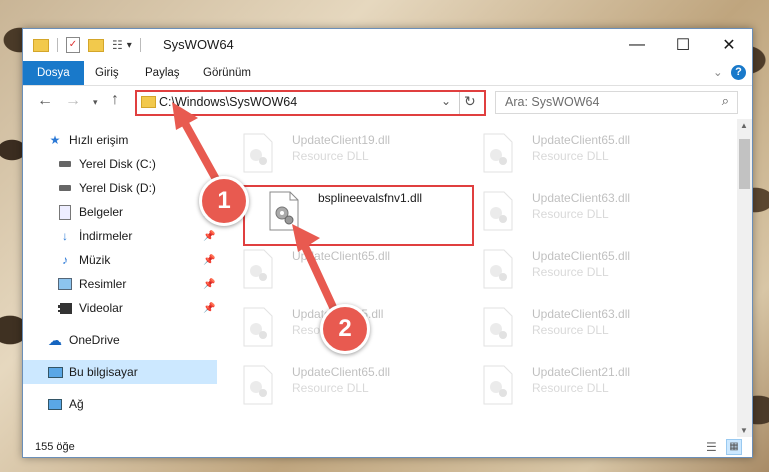 Image resolution: width=769 pixels, height=472 pixels. What do you see at coordinates (101, 308) in the screenshot?
I see `sidebar-item-label: Videolar` at bounding box center [101, 308].